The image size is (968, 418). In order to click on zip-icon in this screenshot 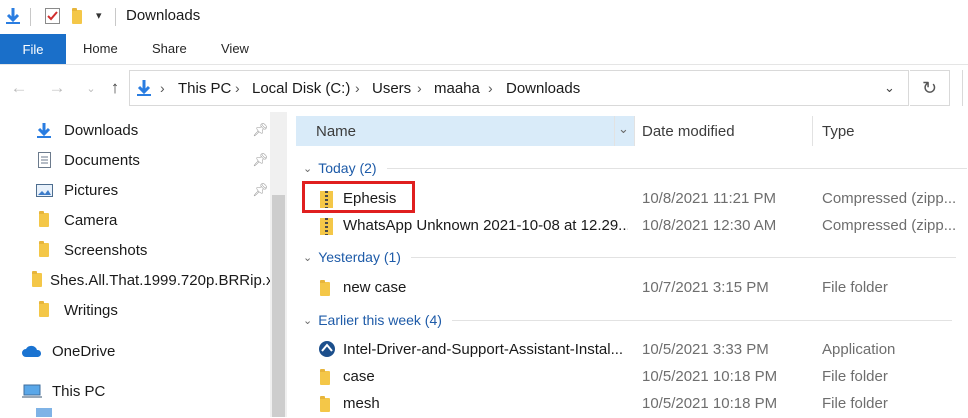, I will do `click(326, 226)`.